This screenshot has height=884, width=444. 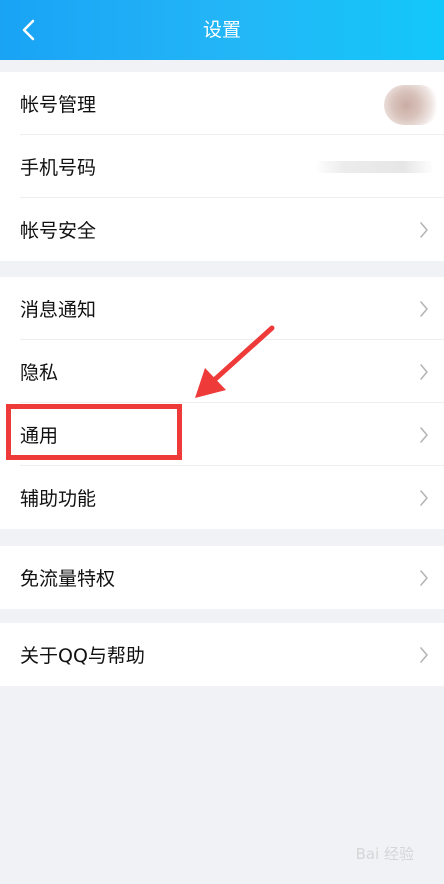 What do you see at coordinates (384, 854) in the screenshot?
I see `watermark: Bai 经验` at bounding box center [384, 854].